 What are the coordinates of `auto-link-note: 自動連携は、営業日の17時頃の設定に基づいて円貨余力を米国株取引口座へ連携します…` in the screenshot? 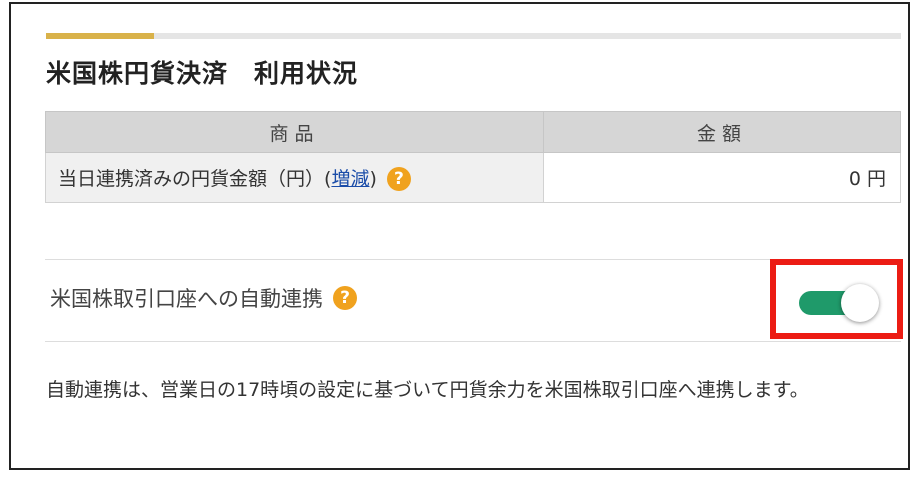 It's located at (427, 390).